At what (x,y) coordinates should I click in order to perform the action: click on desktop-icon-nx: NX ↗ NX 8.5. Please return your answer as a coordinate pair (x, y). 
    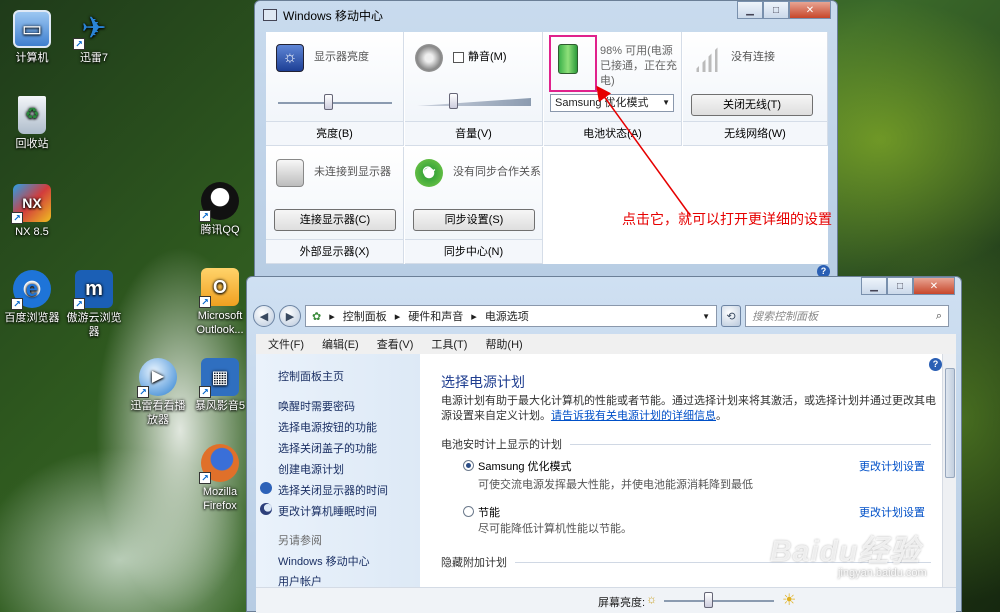
    Looking at the image, I should click on (32, 211).